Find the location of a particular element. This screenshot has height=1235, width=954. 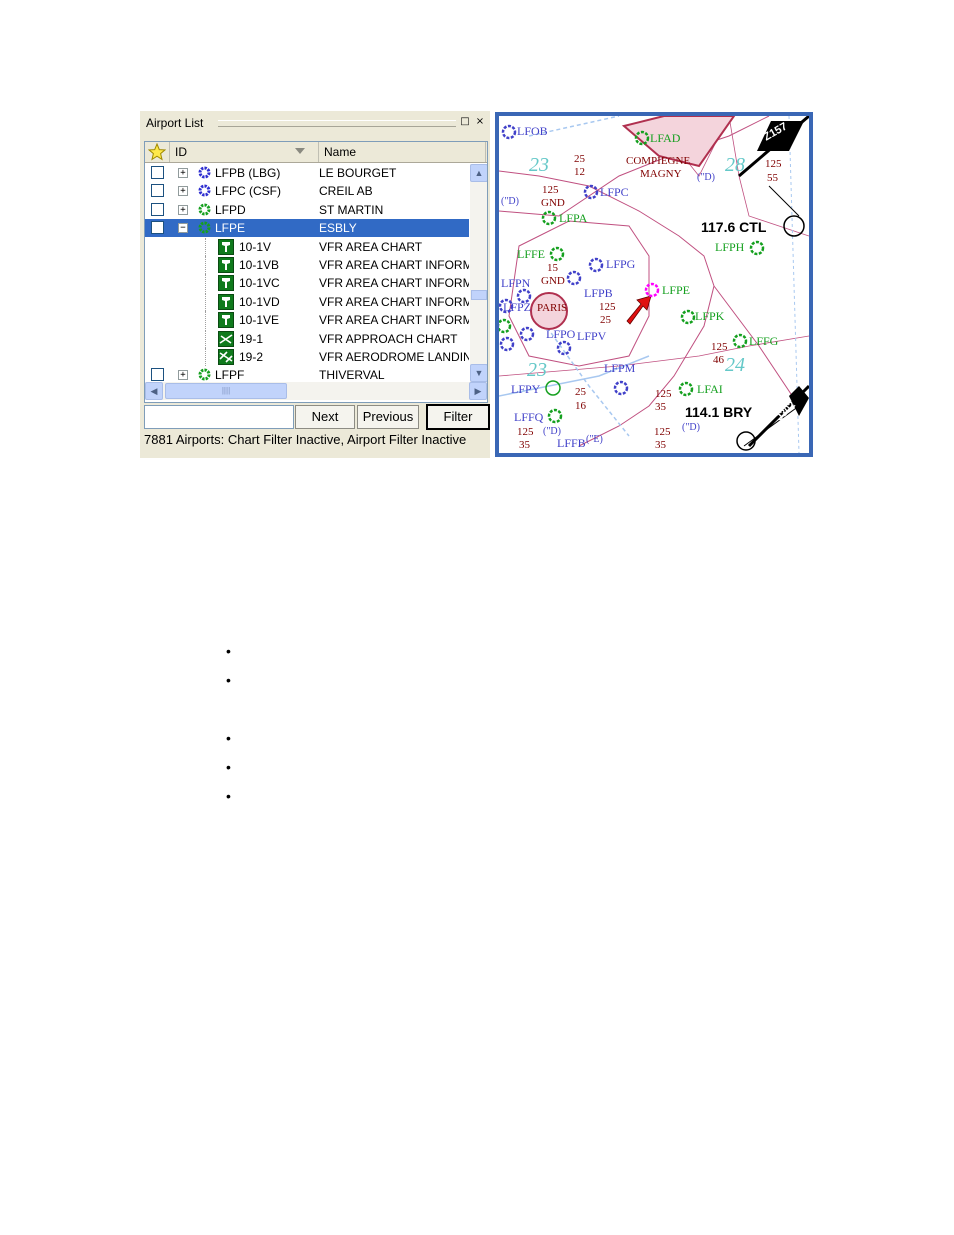

scroll-down-button: ▼ is located at coordinates (478, 373).